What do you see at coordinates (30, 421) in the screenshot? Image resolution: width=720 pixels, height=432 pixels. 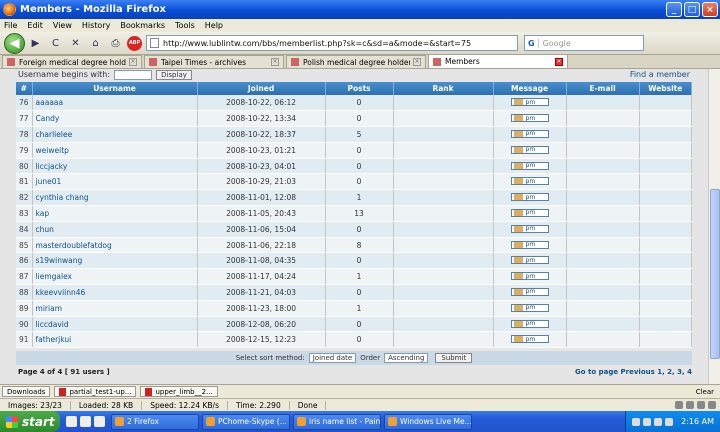 I see `start-button: start` at bounding box center [30, 421].